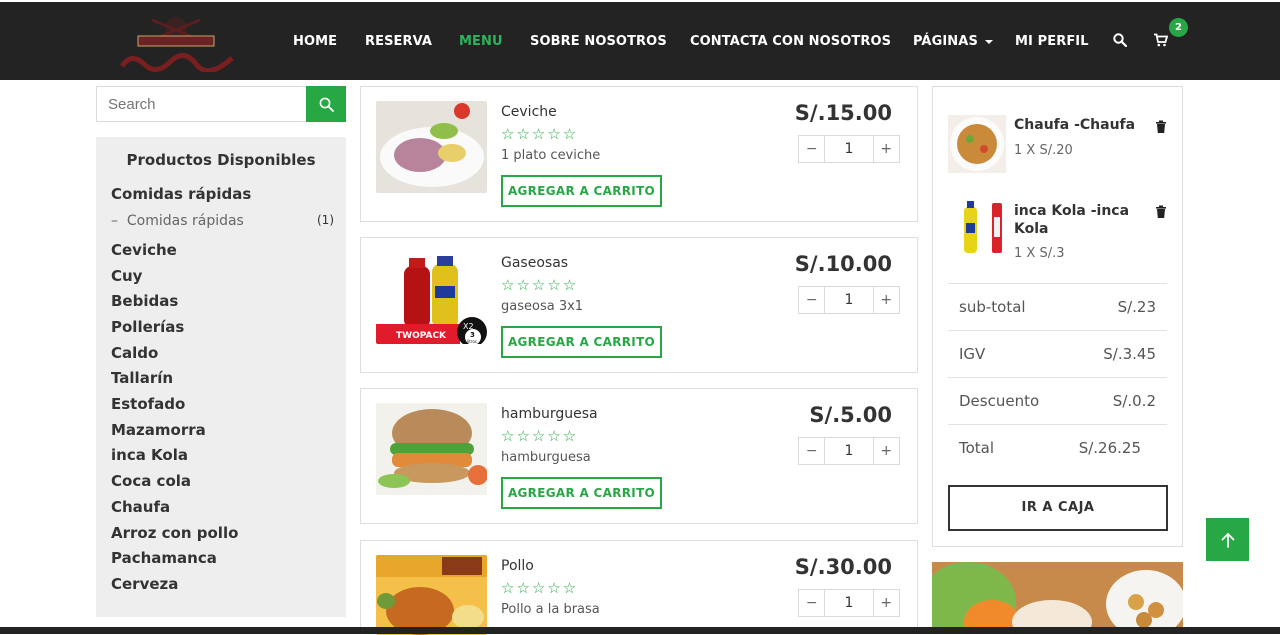 The width and height of the screenshot is (1280, 635). Describe the element at coordinates (1160, 40) in the screenshot. I see `cart-icon` at that location.